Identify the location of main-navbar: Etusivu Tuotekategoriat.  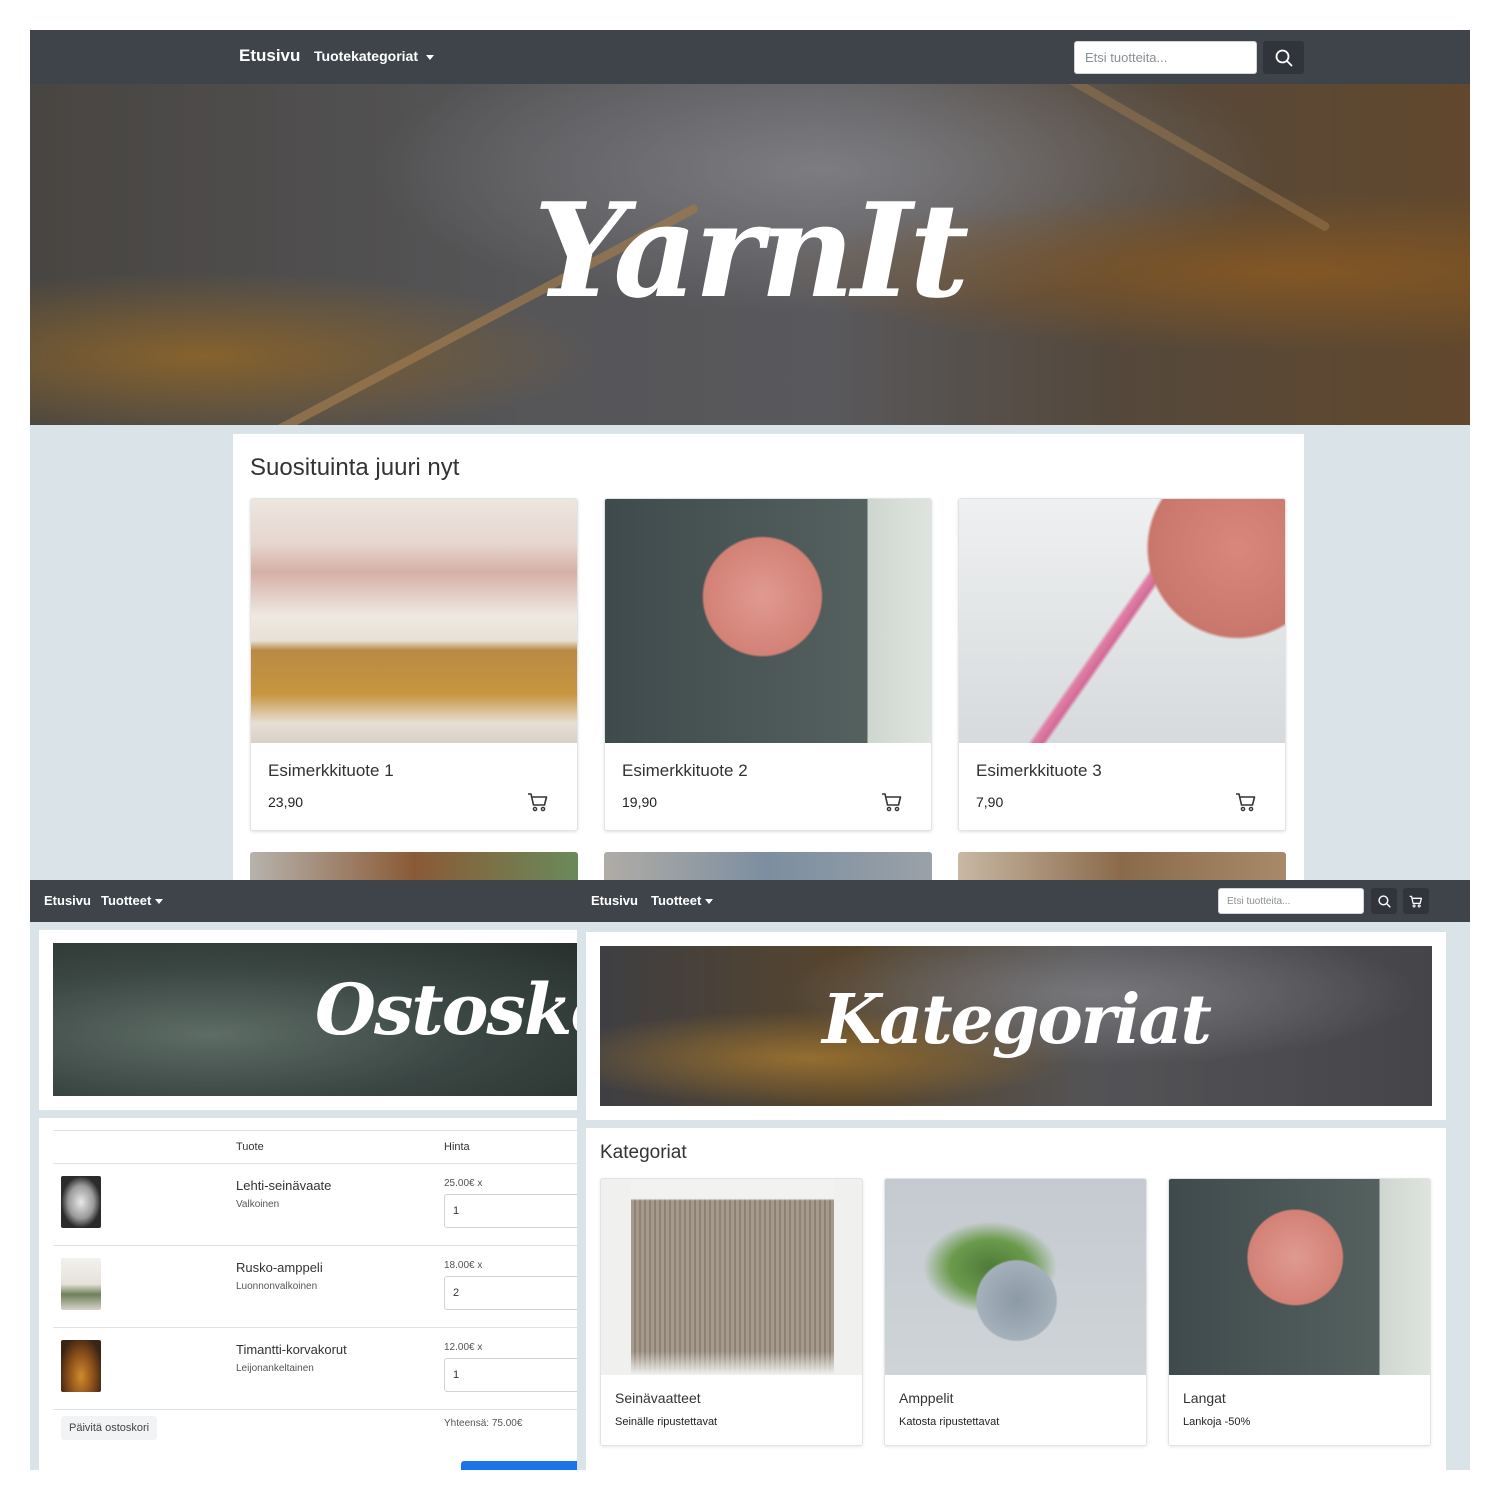
(750, 57).